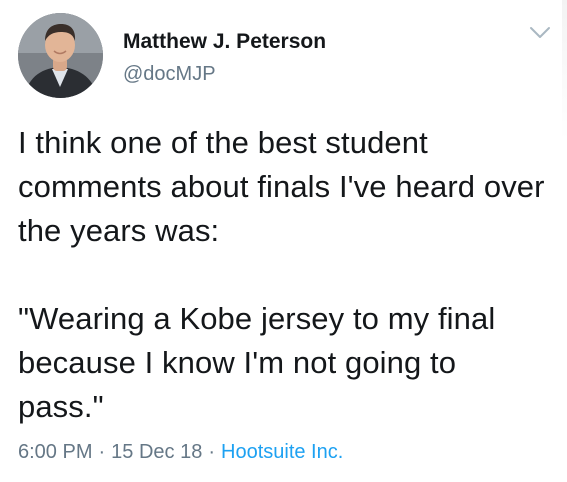  Describe the element at coordinates (156, 452) in the screenshot. I see `tweet-date: 15 Dec 18` at that location.